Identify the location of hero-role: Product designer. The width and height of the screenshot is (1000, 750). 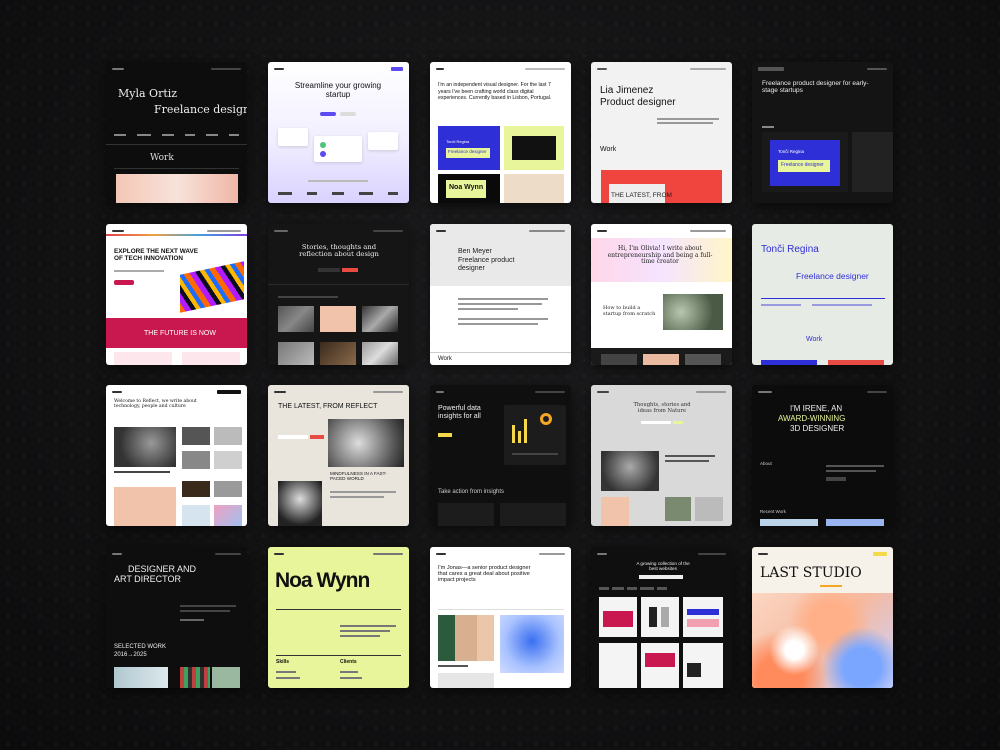
(638, 102).